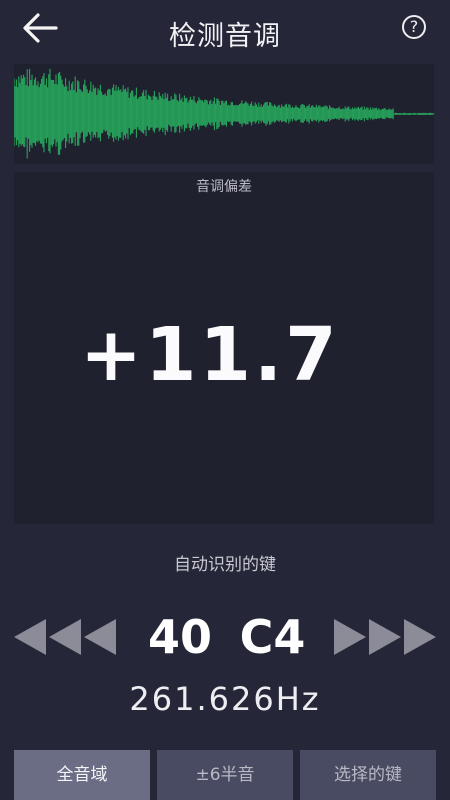  Describe the element at coordinates (225, 565) in the screenshot. I see `auto-detected-key-label: 自动识别的键` at that location.